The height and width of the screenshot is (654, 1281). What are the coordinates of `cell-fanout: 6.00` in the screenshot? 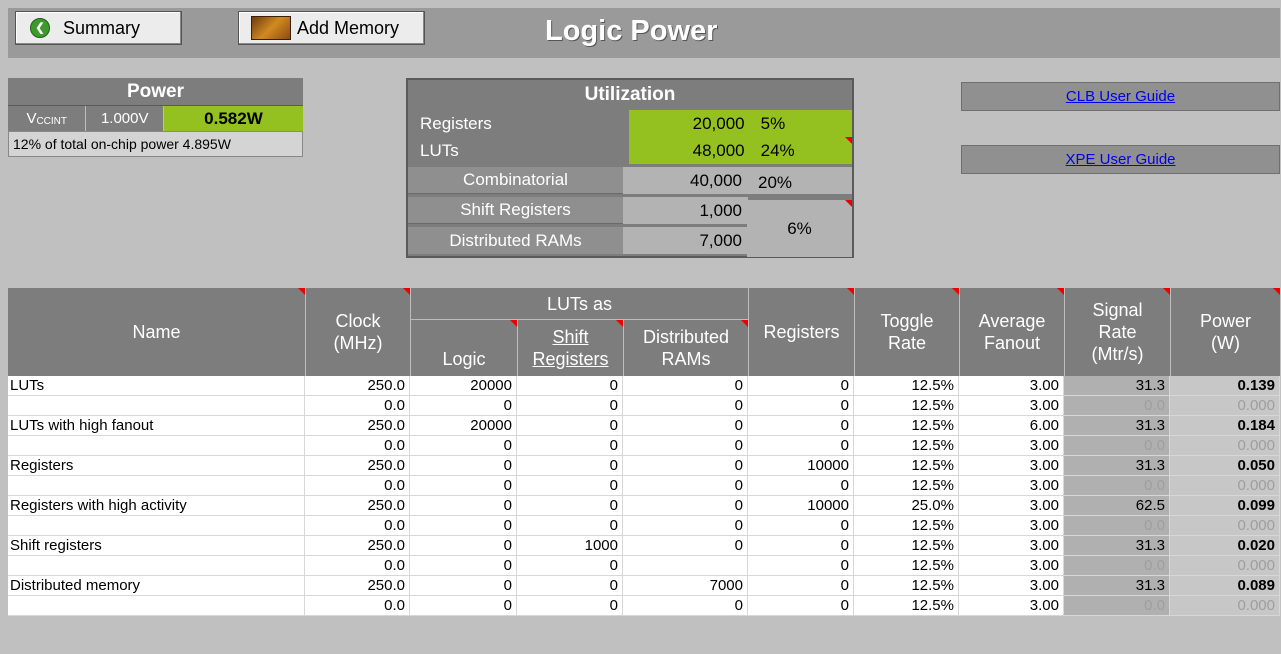 It's located at (1011, 425).